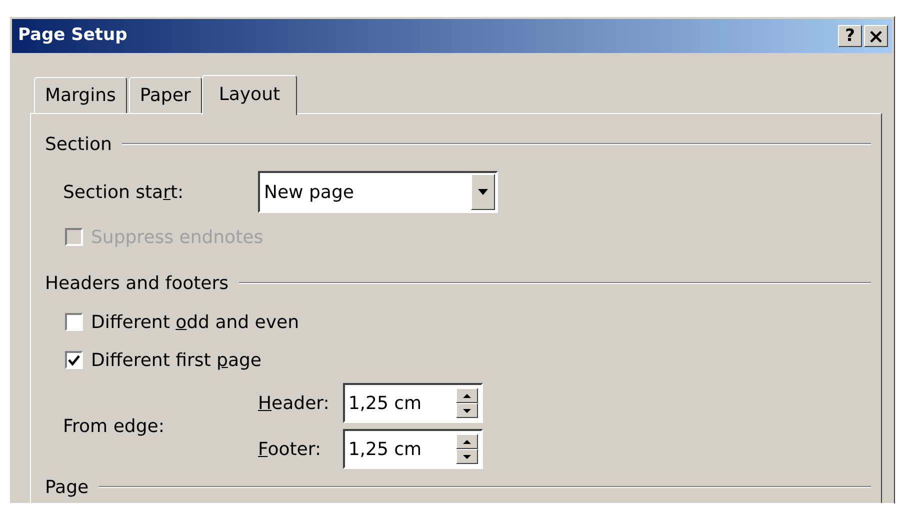 This screenshot has height=506, width=899. What do you see at coordinates (850, 36) in the screenshot?
I see `help-button: ?` at bounding box center [850, 36].